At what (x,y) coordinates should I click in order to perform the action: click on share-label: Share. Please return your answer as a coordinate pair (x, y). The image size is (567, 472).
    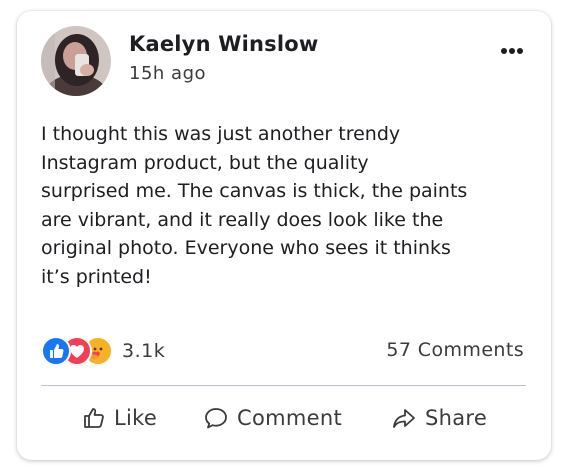
    Looking at the image, I should click on (456, 418).